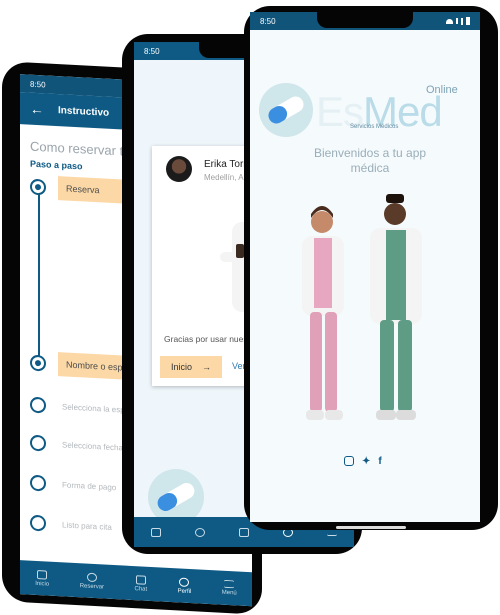 This screenshot has height=615, width=500. What do you see at coordinates (442, 90) in the screenshot?
I see `logo-online: Online` at bounding box center [442, 90].